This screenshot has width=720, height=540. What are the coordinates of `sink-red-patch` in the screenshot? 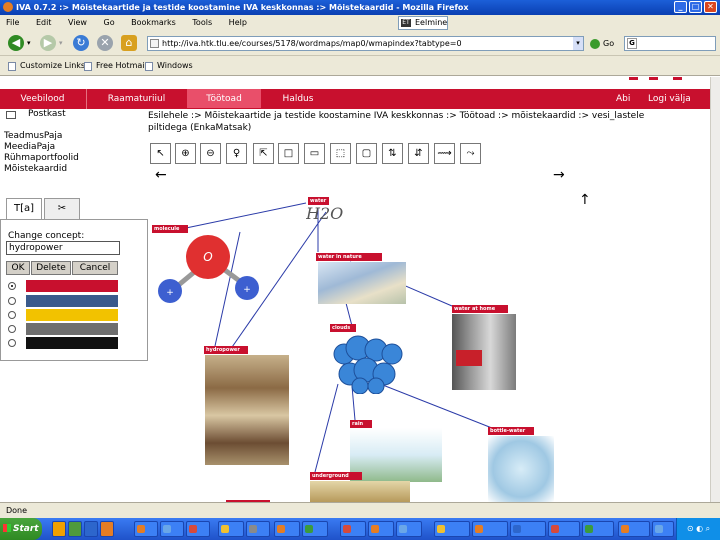 It's located at (469, 358).